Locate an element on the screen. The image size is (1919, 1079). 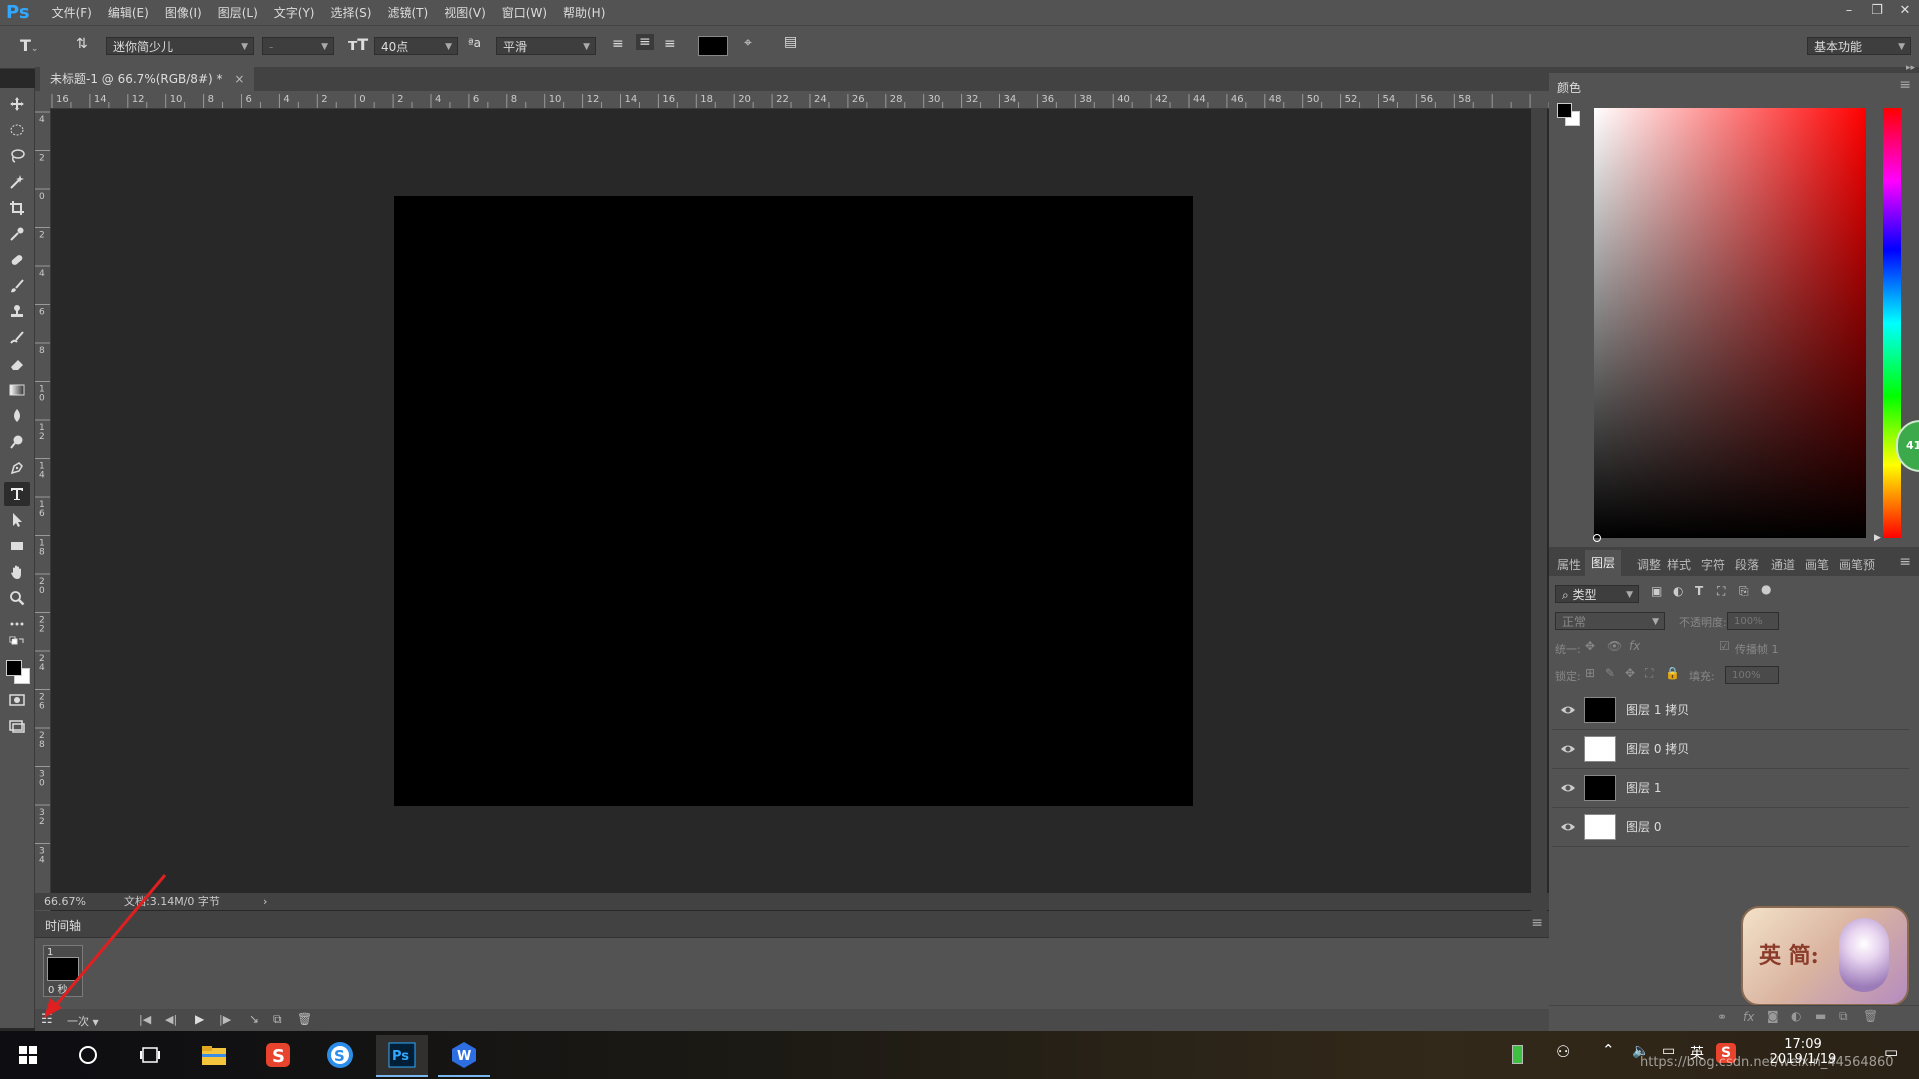
unify-position-icon: ✥ is located at coordinates (1590, 646).